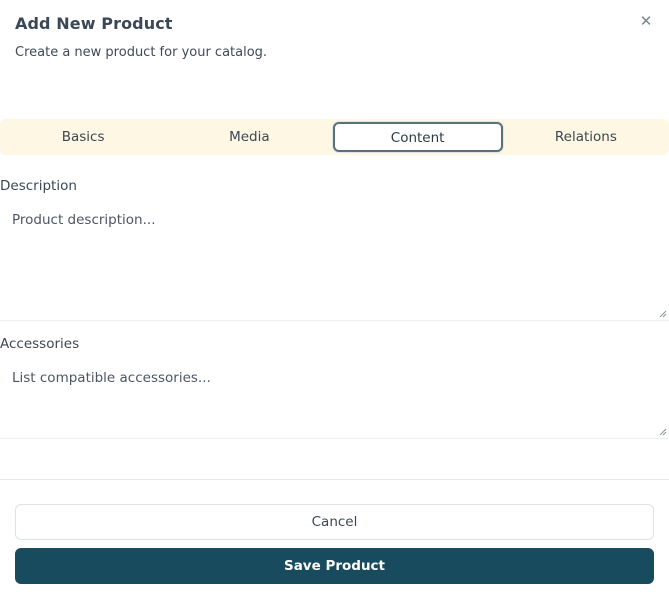 Image resolution: width=669 pixels, height=605 pixels. Describe the element at coordinates (334, 566) in the screenshot. I see `save-product-button: Save Product` at that location.